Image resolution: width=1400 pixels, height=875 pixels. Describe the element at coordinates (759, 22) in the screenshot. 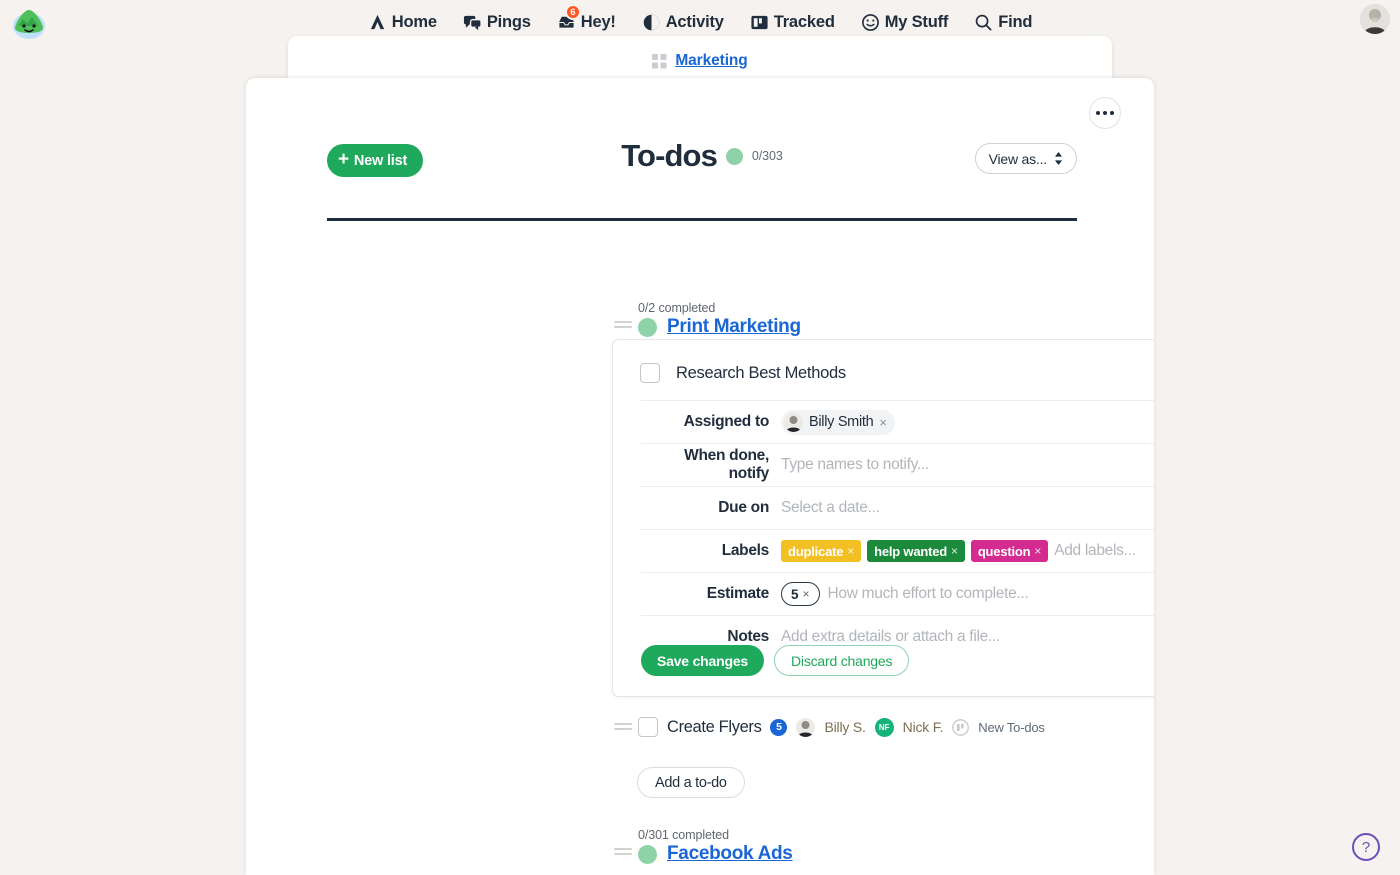

I see `tracked-icon` at that location.